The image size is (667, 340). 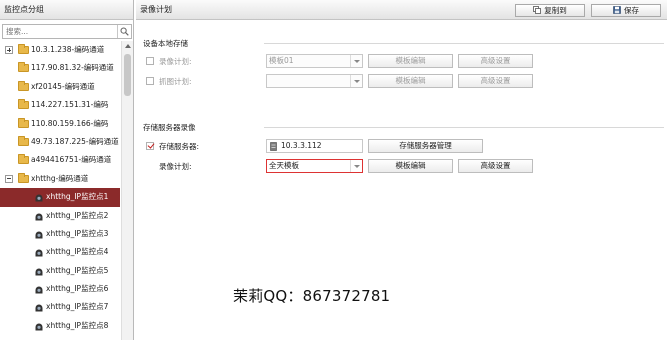 What do you see at coordinates (312, 296) in the screenshot?
I see `watermark-text: 茉莉QQ：867372781` at bounding box center [312, 296].